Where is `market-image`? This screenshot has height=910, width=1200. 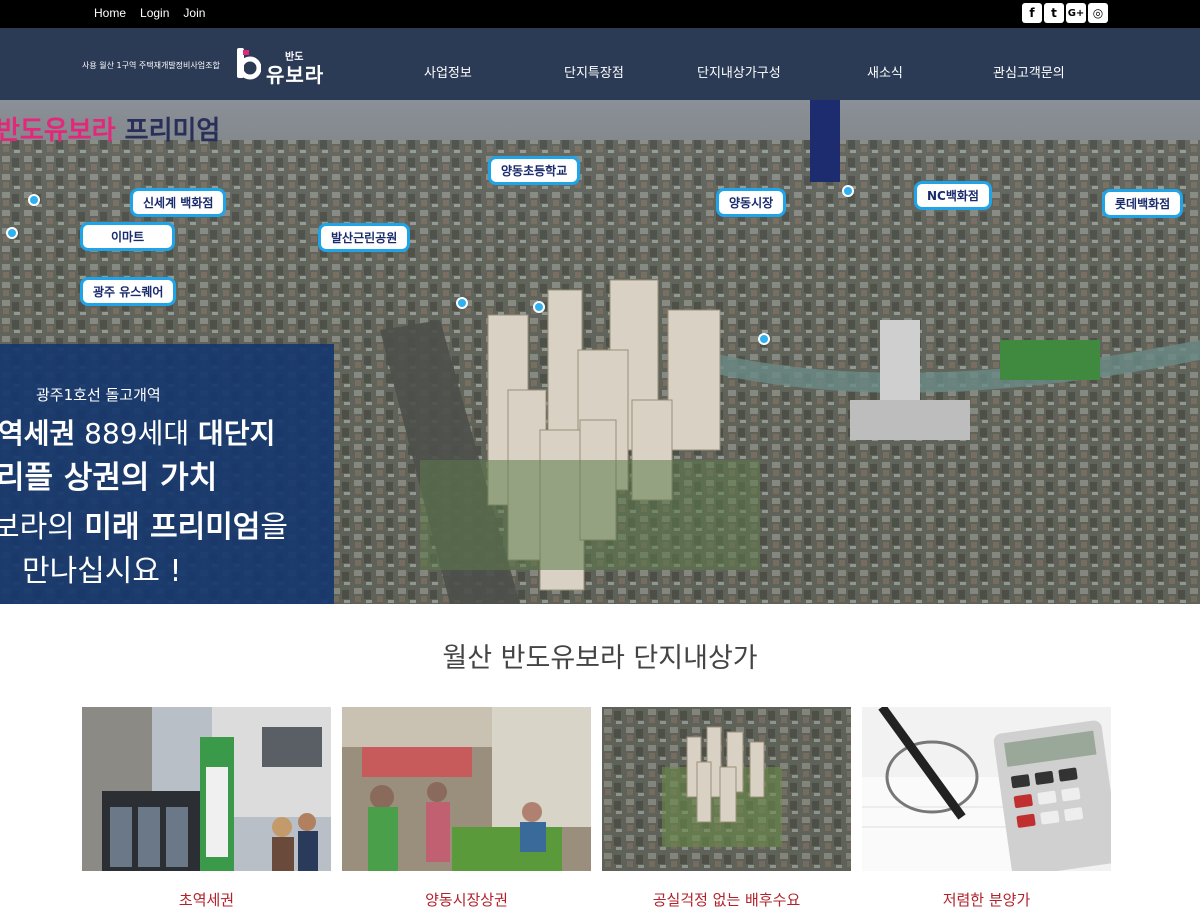 market-image is located at coordinates (466, 789).